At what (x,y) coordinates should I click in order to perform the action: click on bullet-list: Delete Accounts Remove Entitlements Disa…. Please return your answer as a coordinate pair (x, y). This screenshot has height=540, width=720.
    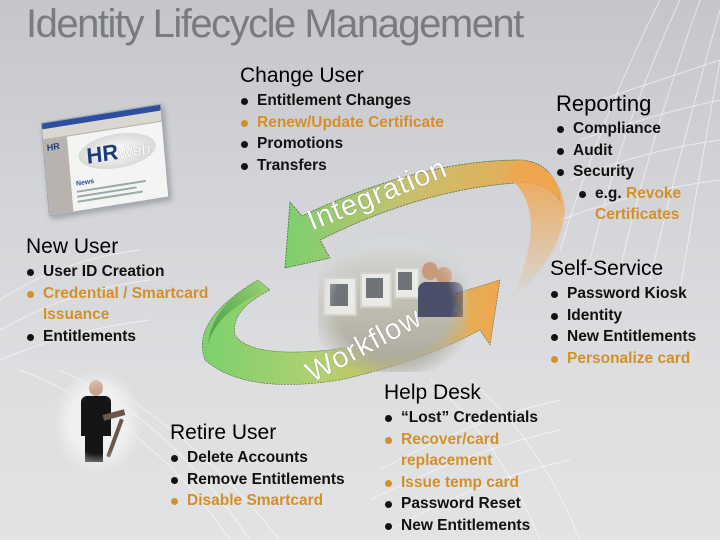
    Looking at the image, I should click on (257, 479).